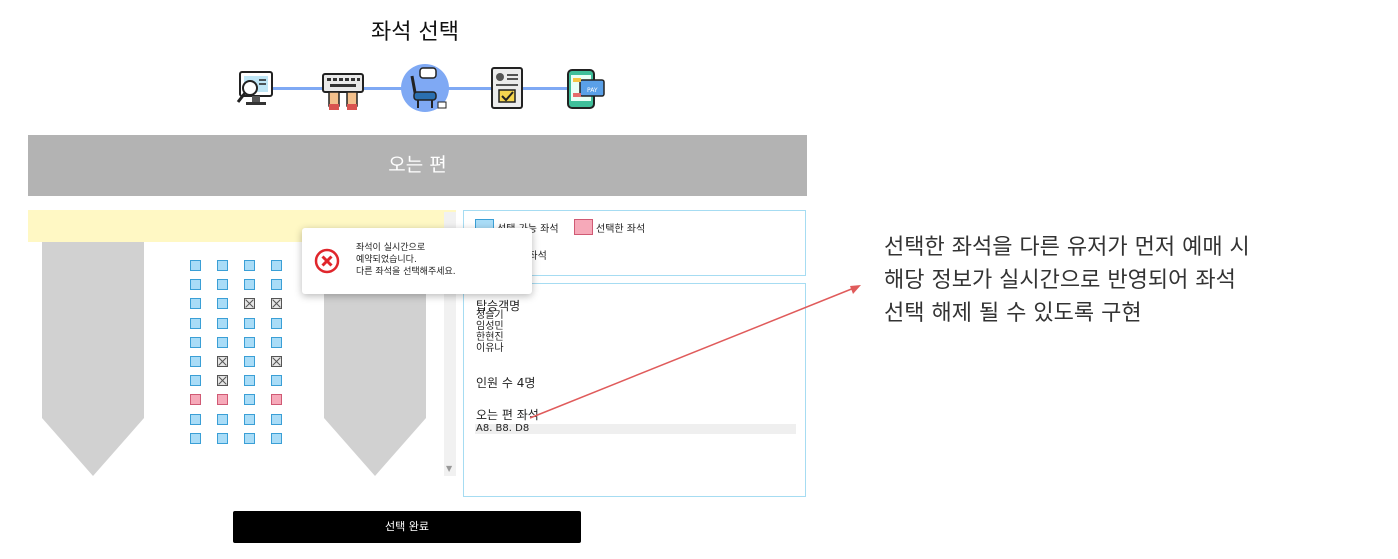 This screenshot has height=559, width=1398. I want to click on seat-A8, so click(195, 399).